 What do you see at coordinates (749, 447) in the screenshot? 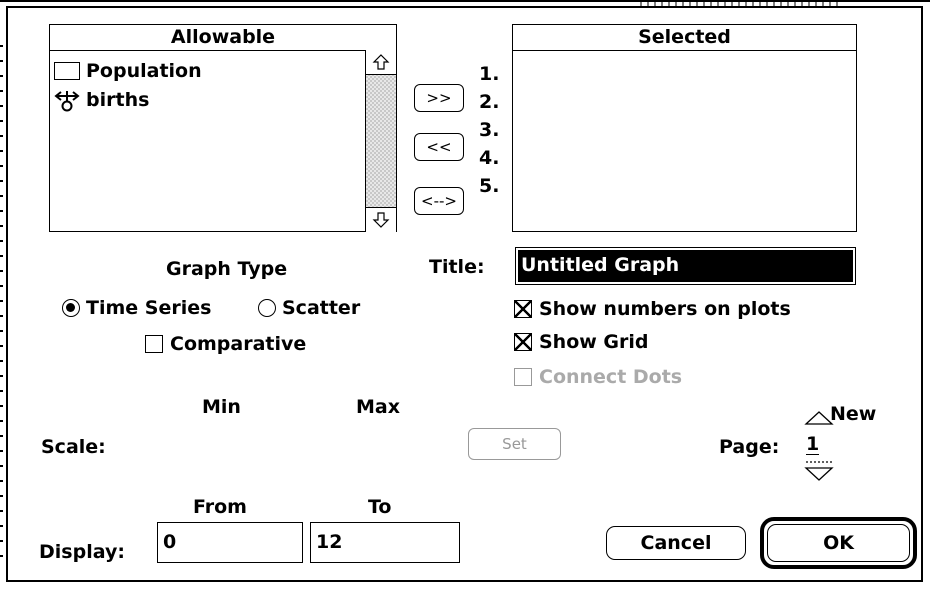
I see `page-label: Page:` at bounding box center [749, 447].